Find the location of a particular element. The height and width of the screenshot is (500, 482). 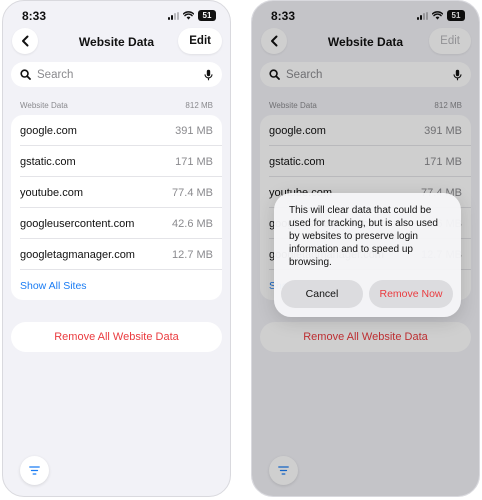

section-header: Website Data 812 MB is located at coordinates (116, 105).